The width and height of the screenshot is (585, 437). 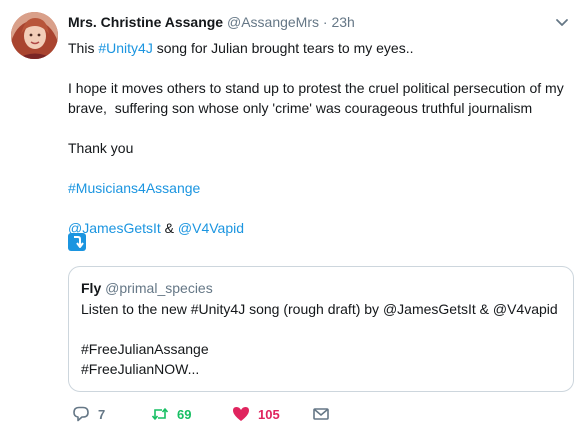 I want to click on quote-handle: @primal_species, so click(x=159, y=288).